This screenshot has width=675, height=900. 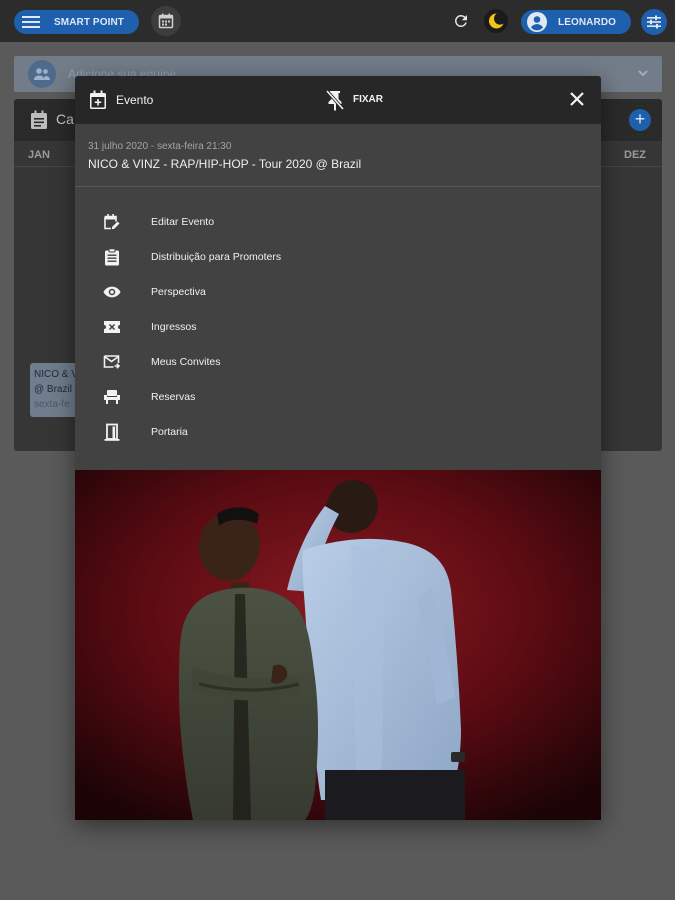 I want to click on calendar-icon, so click(x=166, y=21).